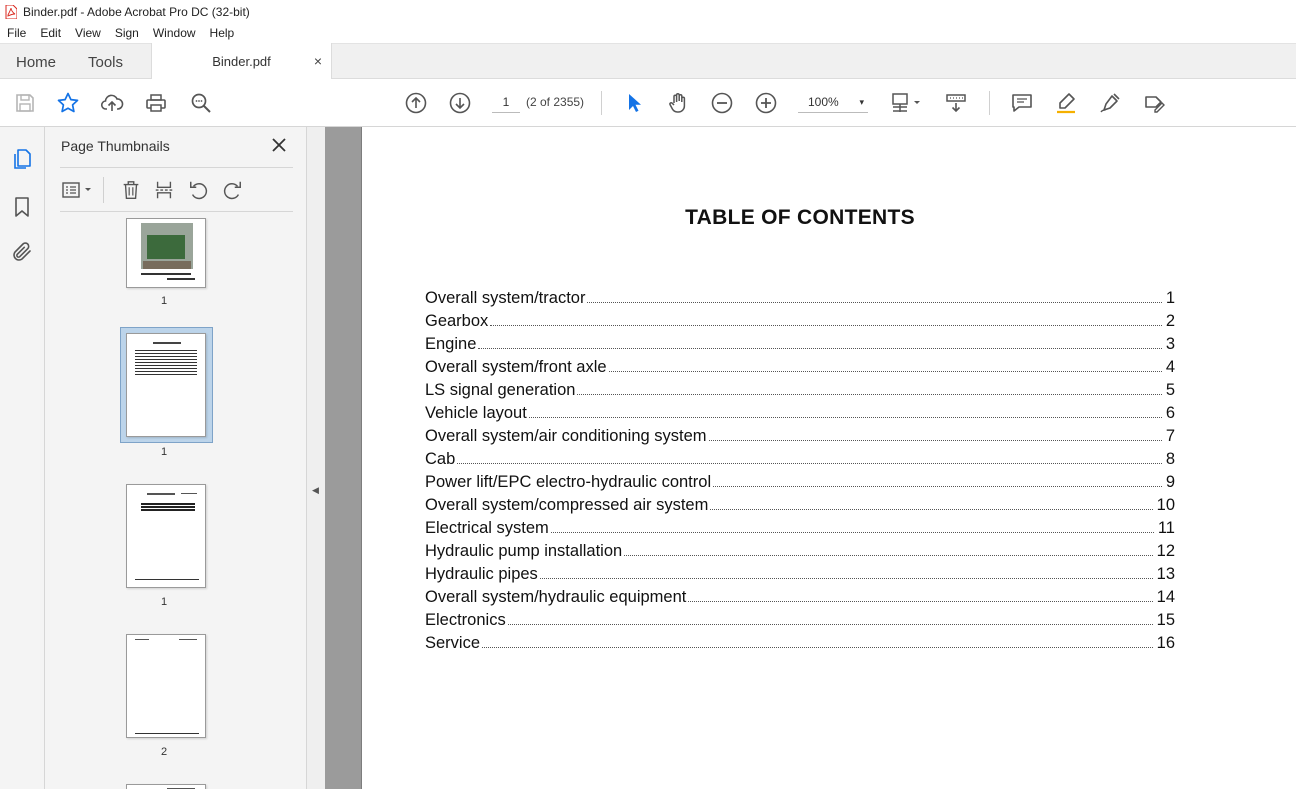 The image size is (1296, 789). I want to click on toc-entry: Overall system/tractor 1, so click(800, 296).